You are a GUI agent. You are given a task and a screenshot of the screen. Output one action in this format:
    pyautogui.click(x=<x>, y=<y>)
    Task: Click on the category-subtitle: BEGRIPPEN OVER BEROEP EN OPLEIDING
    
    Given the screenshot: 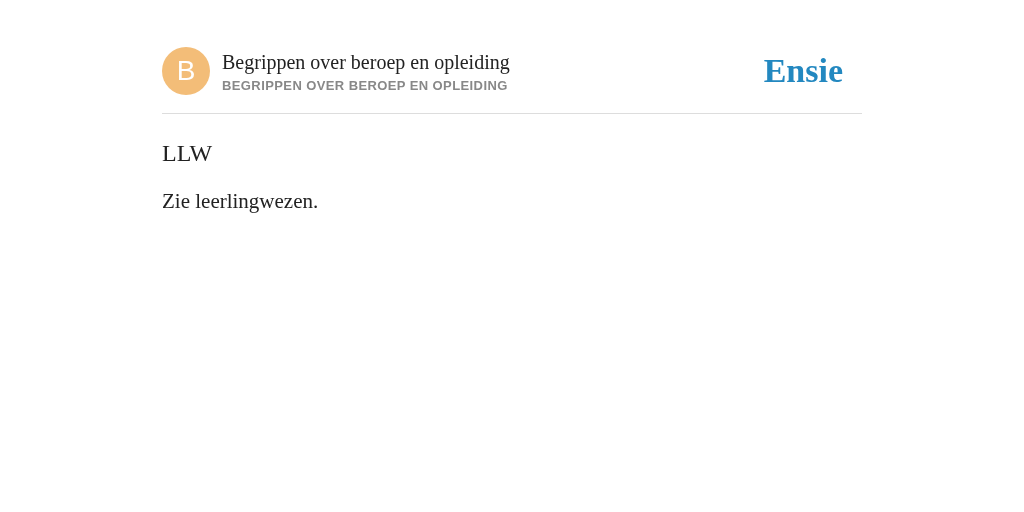 What is the action you would take?
    pyautogui.click(x=365, y=85)
    